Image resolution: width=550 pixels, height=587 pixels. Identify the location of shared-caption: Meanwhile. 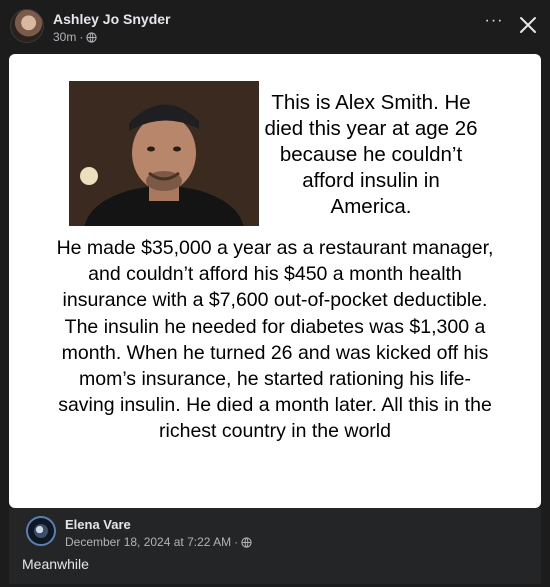
(55, 564).